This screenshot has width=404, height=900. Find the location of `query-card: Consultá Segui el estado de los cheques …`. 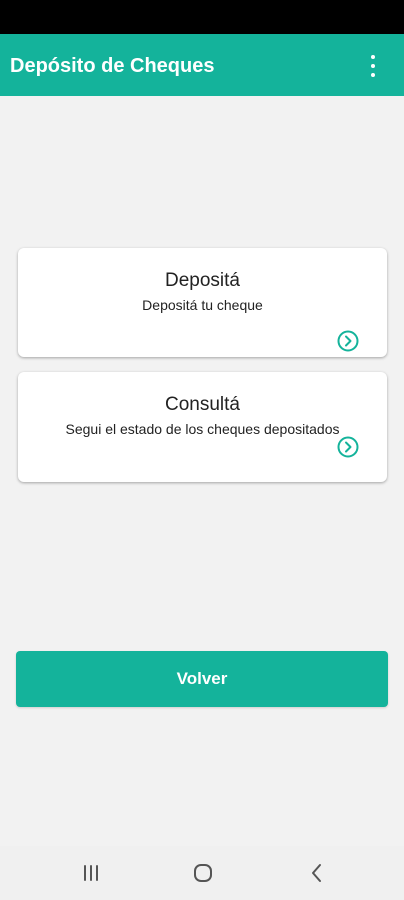

query-card: Consultá Segui el estado de los cheques … is located at coordinates (202, 427).